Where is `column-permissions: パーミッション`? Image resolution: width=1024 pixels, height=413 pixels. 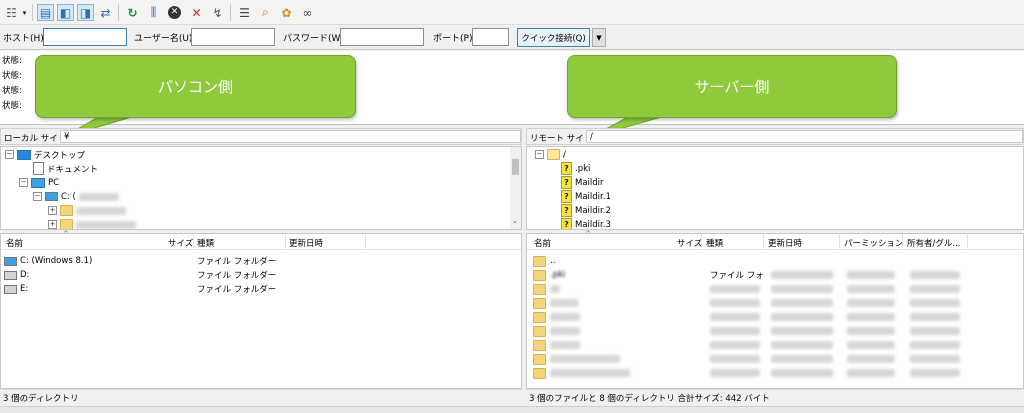 column-permissions: パーミッション is located at coordinates (874, 243).